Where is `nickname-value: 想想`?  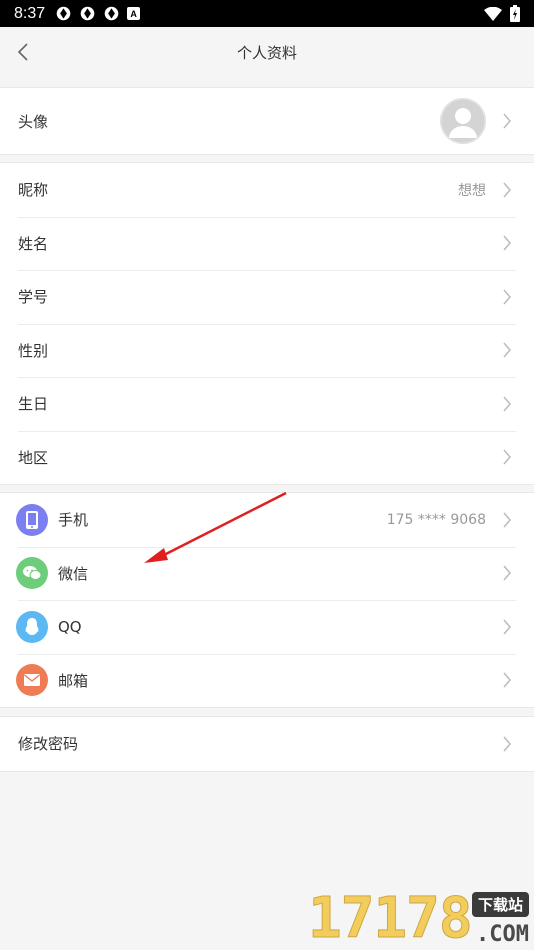 nickname-value: 想想 is located at coordinates (472, 190).